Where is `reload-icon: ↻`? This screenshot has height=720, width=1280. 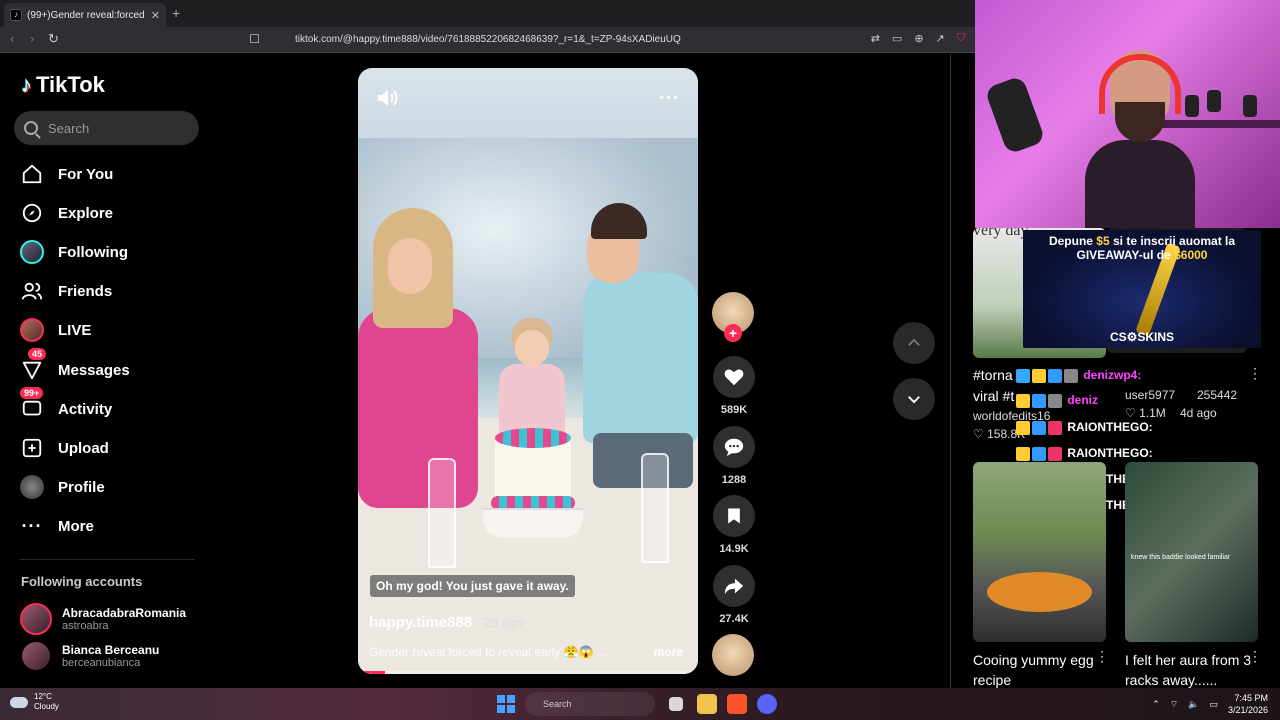 reload-icon: ↻ is located at coordinates (53, 39).